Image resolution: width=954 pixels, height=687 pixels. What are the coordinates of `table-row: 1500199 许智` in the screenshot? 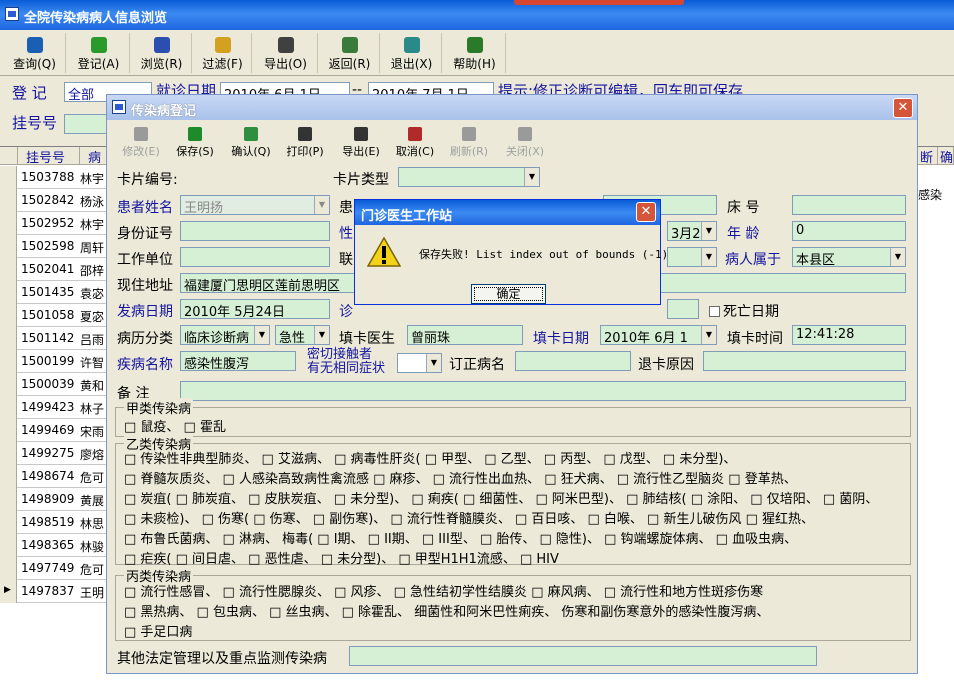 It's located at (53, 361).